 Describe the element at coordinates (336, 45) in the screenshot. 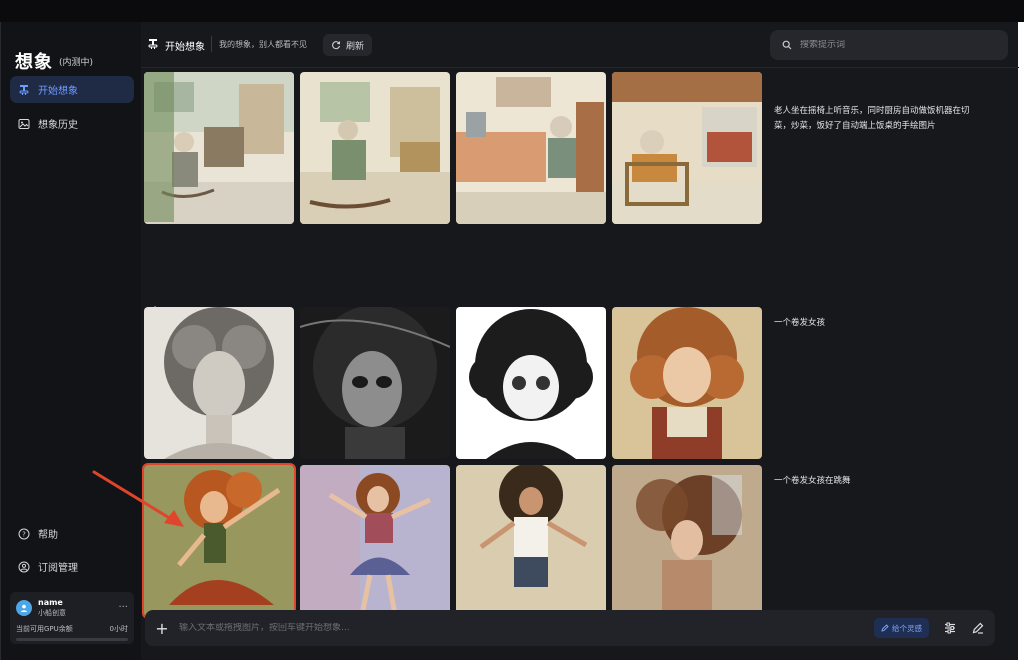

I see `refresh-icon` at that location.